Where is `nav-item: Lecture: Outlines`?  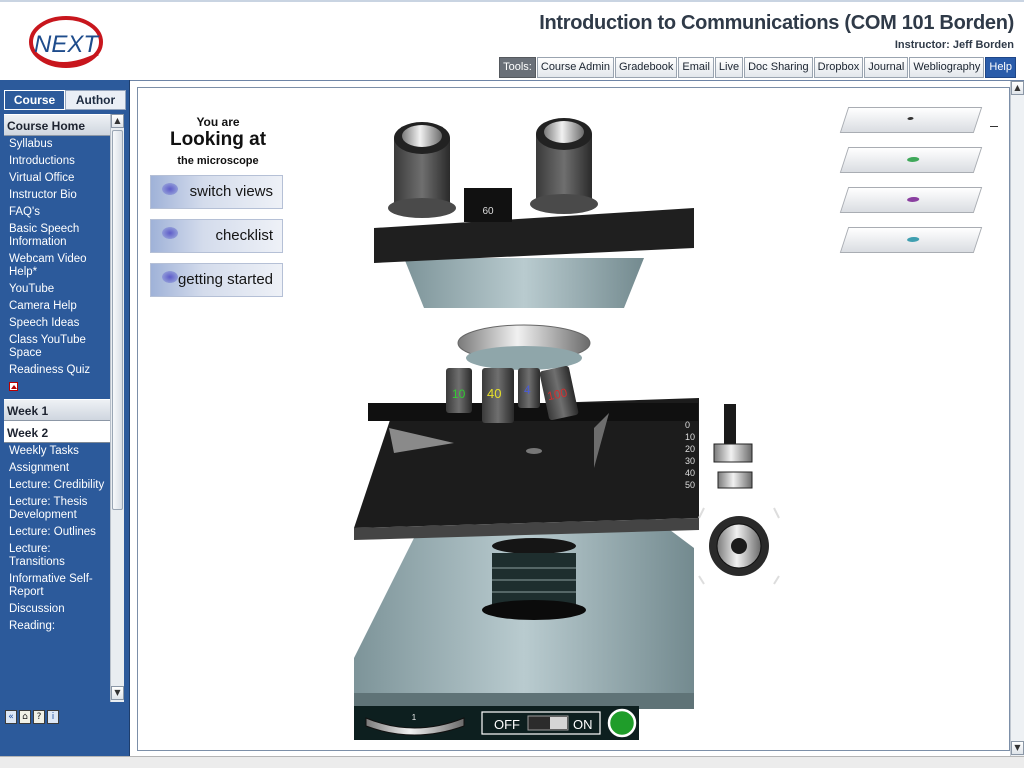
nav-item: Lecture: Outlines is located at coordinates (57, 532).